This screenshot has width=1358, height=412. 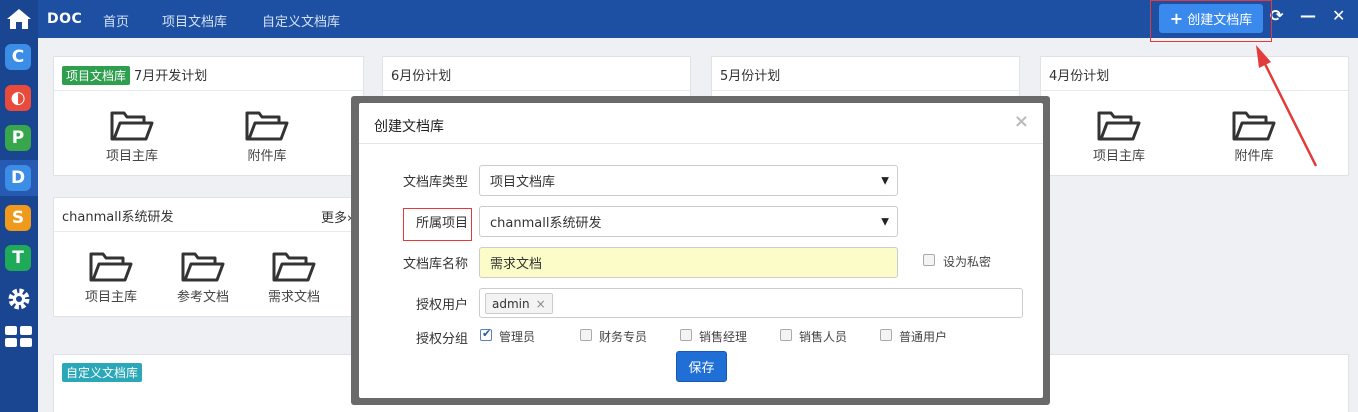 What do you see at coordinates (435, 182) in the screenshot?
I see `type-label: 文档库类型` at bounding box center [435, 182].